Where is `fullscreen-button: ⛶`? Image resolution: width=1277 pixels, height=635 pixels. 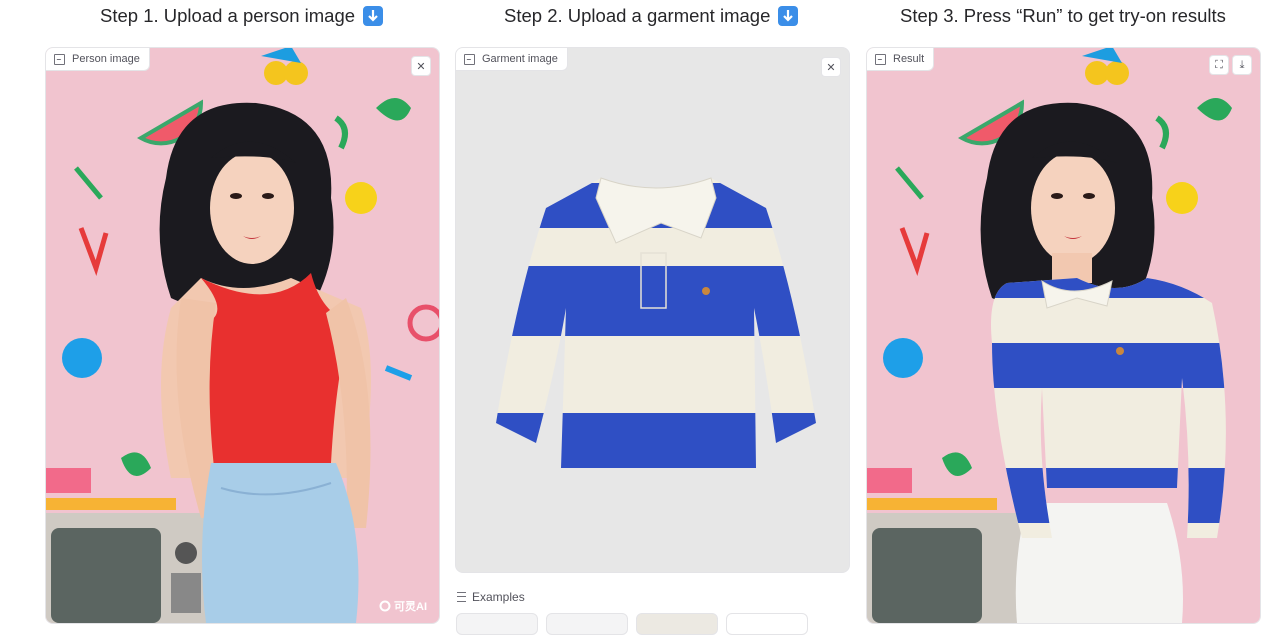
fullscreen-button: ⛶ is located at coordinates (1219, 65).